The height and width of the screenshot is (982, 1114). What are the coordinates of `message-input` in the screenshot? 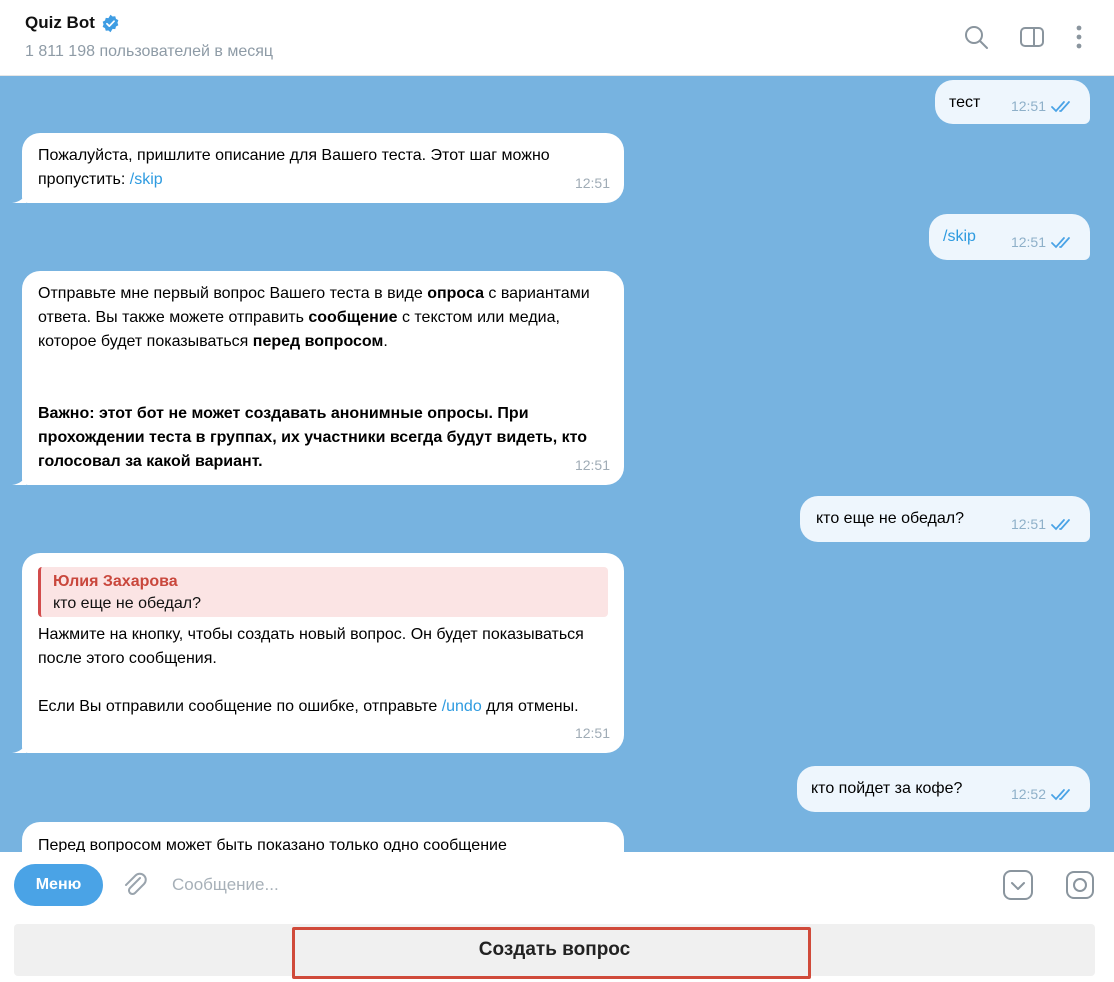 It's located at (562, 885).